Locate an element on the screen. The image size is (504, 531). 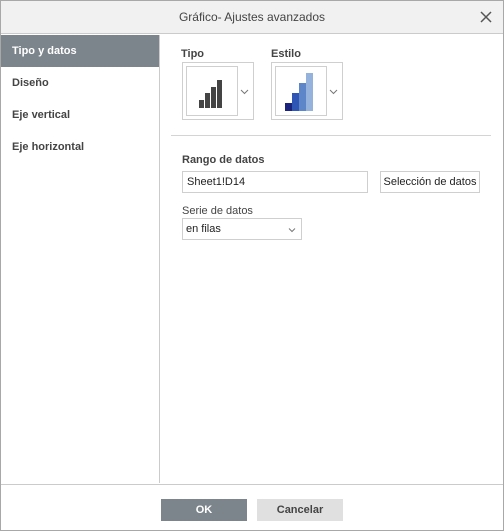
style-label: Estilo is located at coordinates (286, 54).